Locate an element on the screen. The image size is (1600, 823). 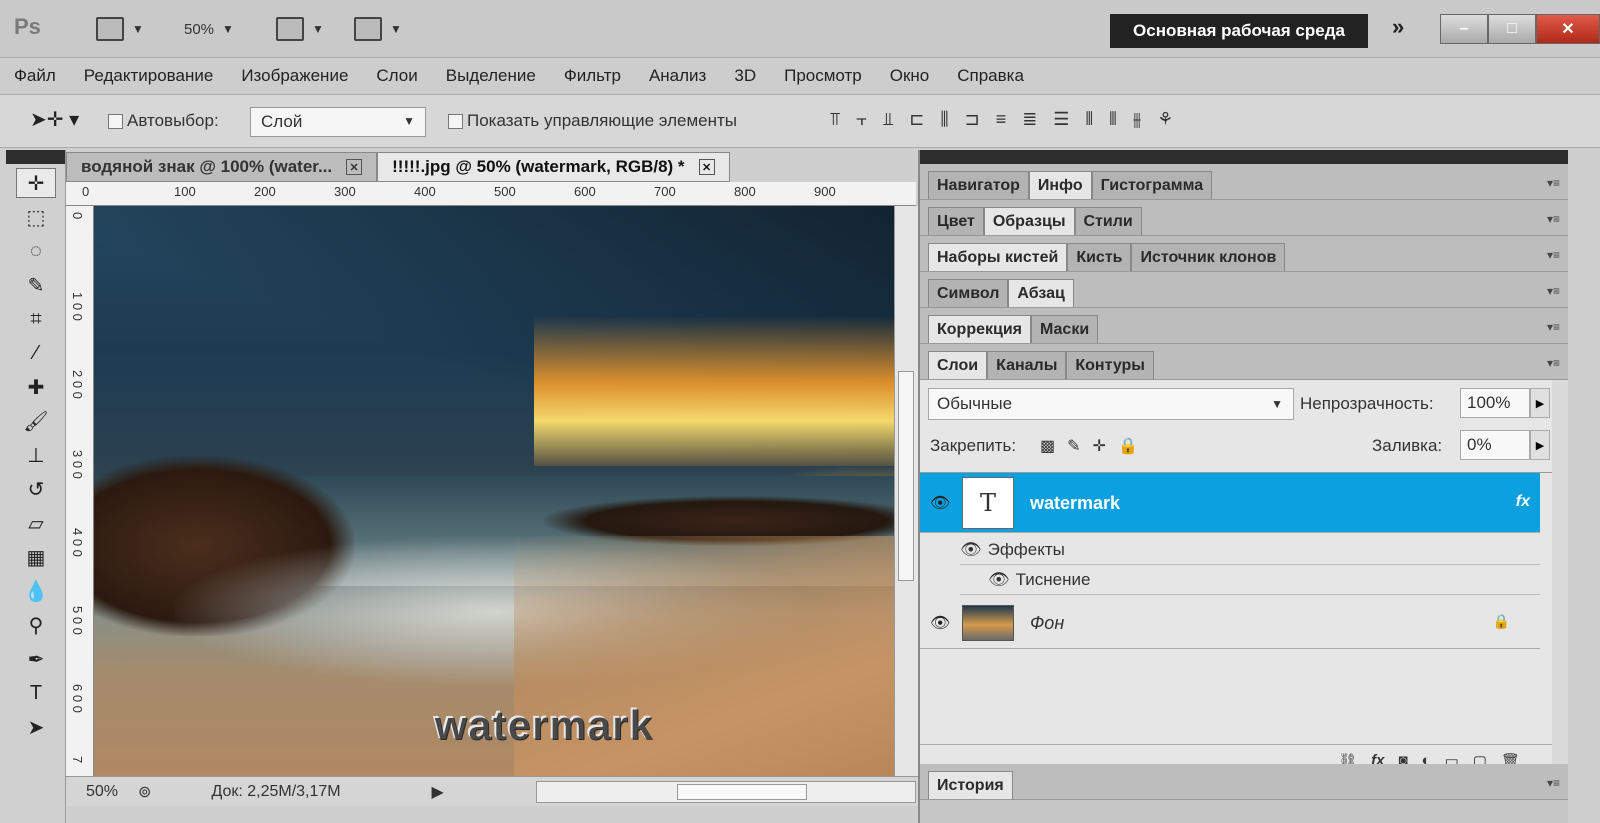
tab-adjustments: Коррекция is located at coordinates (979, 329).